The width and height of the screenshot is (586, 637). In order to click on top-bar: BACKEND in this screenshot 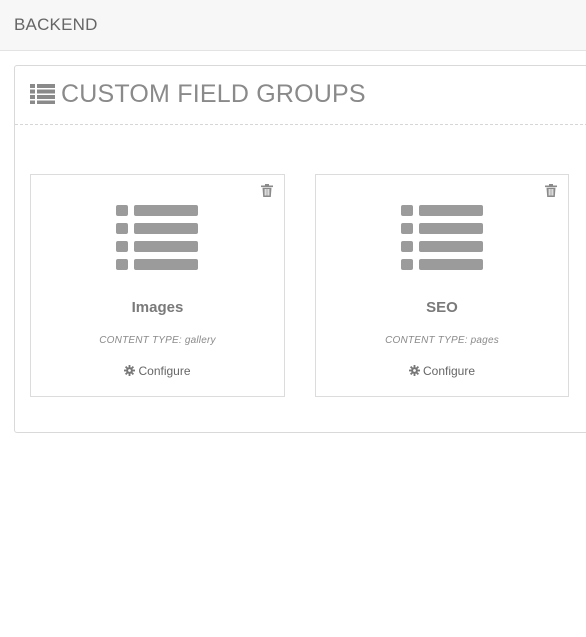, I will do `click(293, 25)`.